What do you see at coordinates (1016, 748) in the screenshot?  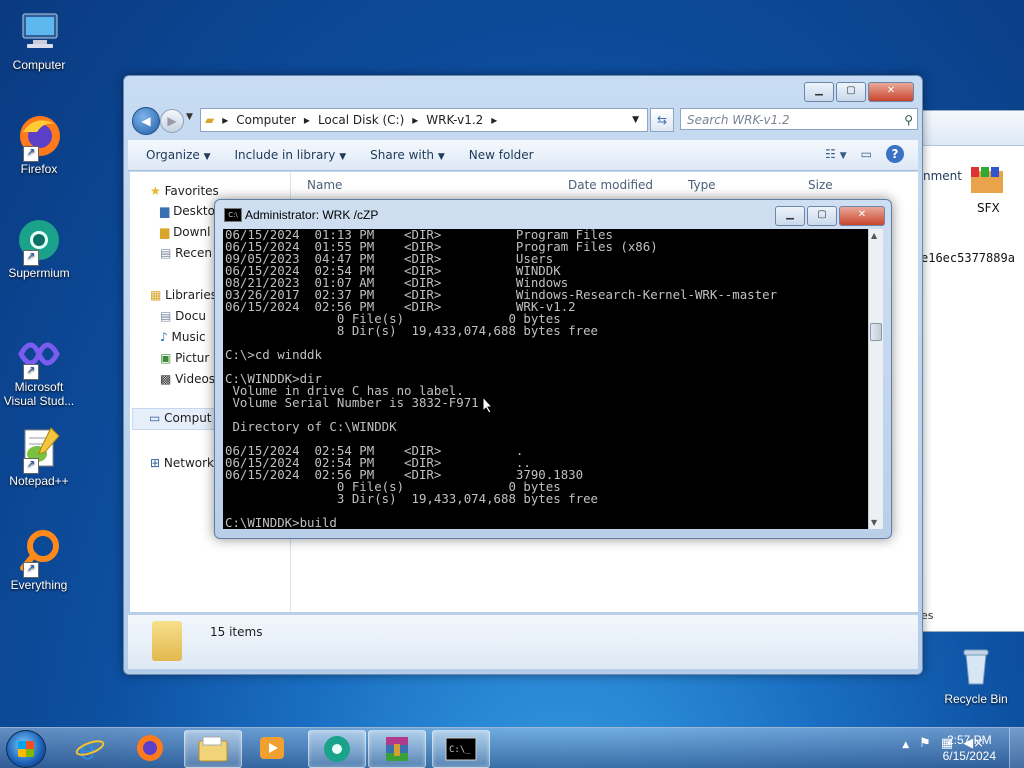 I see `show-desktop-button` at bounding box center [1016, 748].